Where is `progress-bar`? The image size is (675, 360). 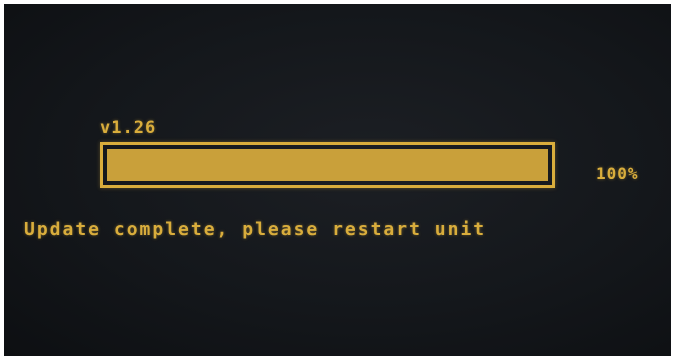 progress-bar is located at coordinates (327, 165).